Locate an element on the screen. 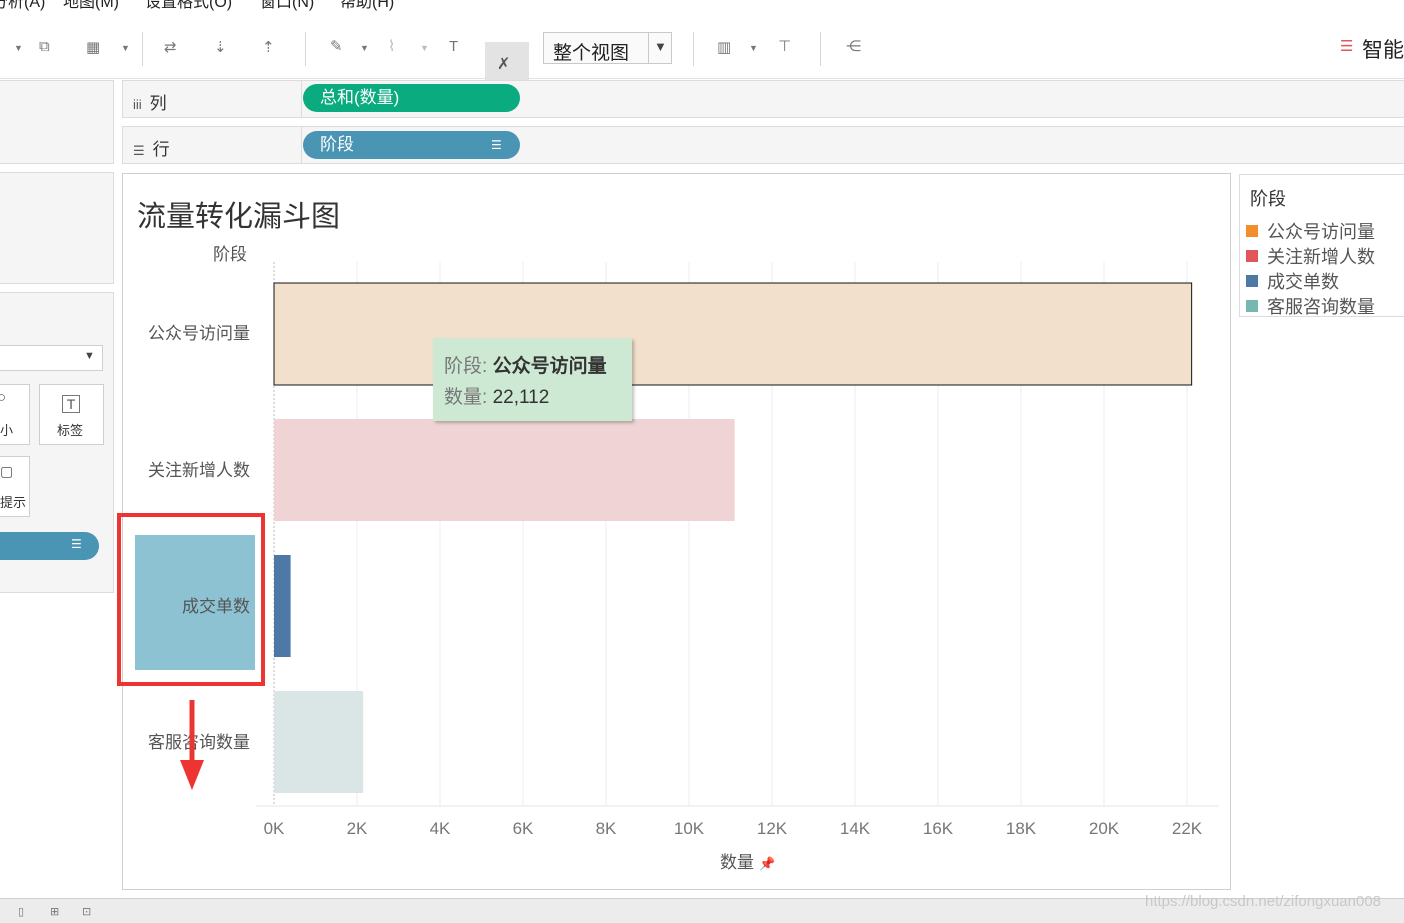 The width and height of the screenshot is (1404, 923). x-tick-label: 20K is located at coordinates (1104, 828).